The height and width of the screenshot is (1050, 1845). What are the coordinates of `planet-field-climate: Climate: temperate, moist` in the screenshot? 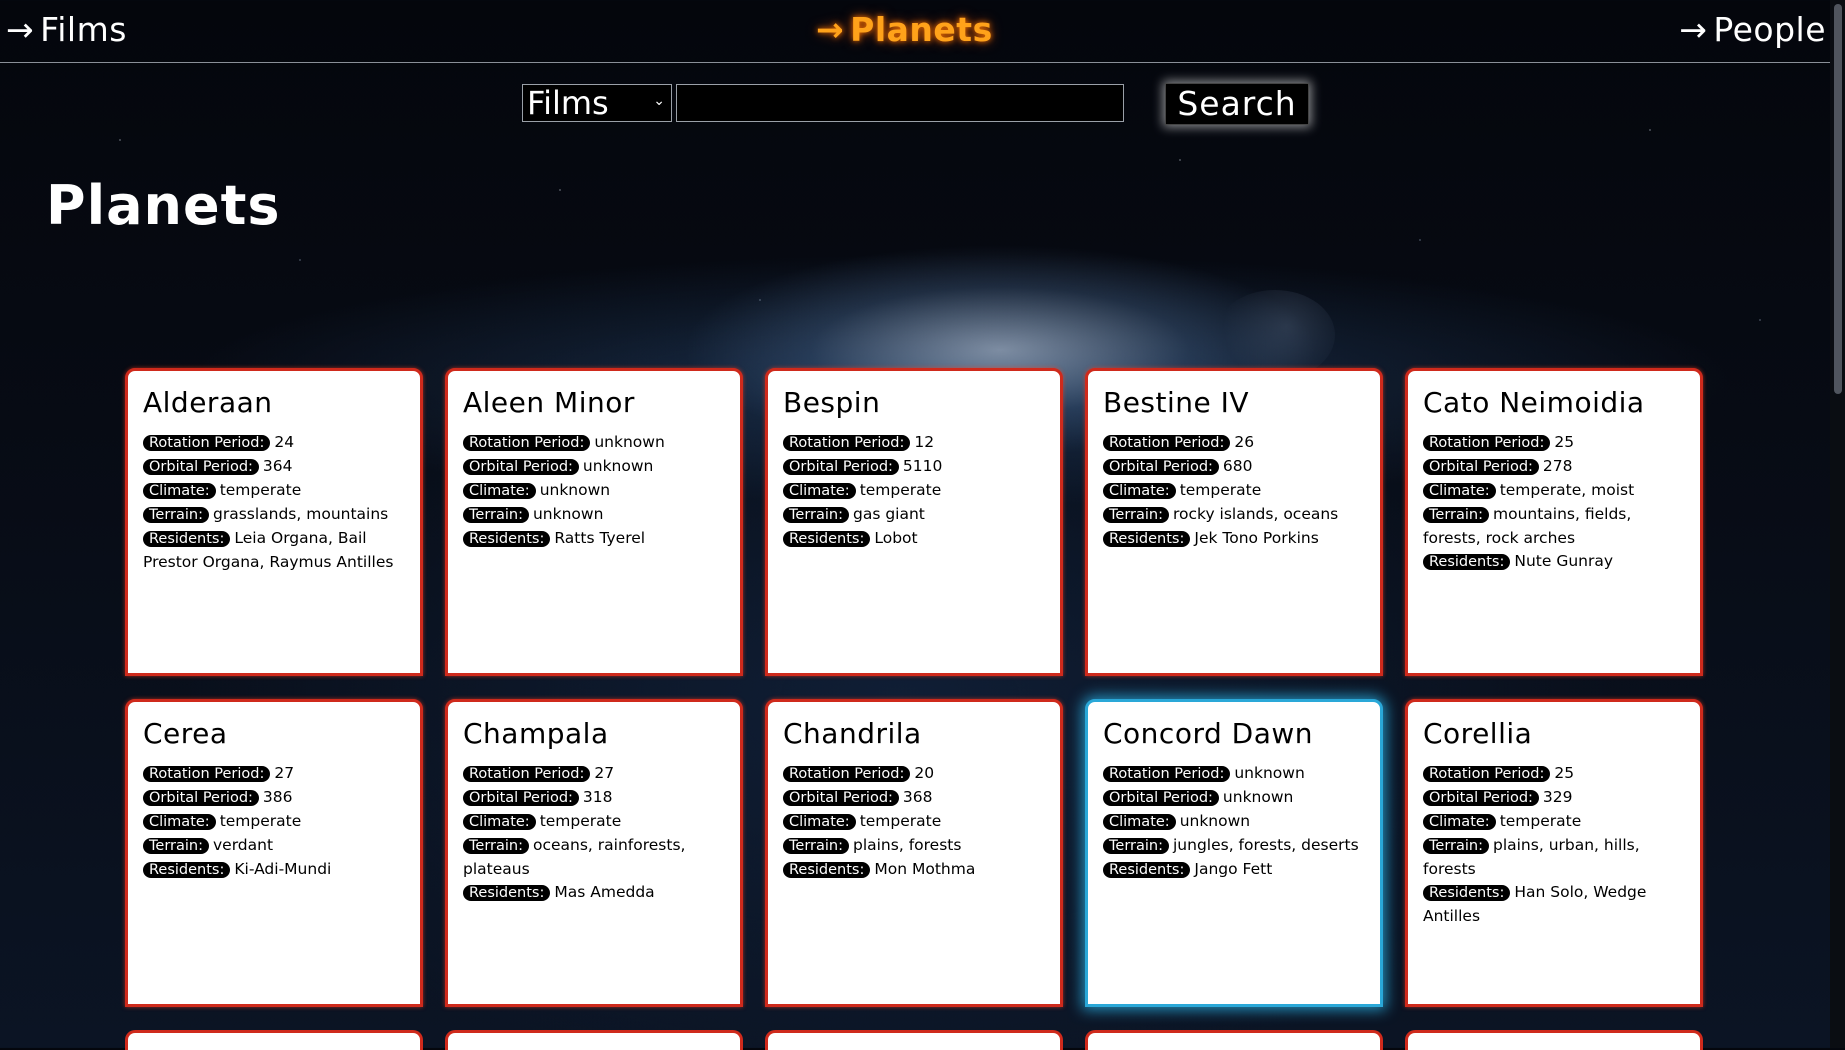 It's located at (1554, 491).